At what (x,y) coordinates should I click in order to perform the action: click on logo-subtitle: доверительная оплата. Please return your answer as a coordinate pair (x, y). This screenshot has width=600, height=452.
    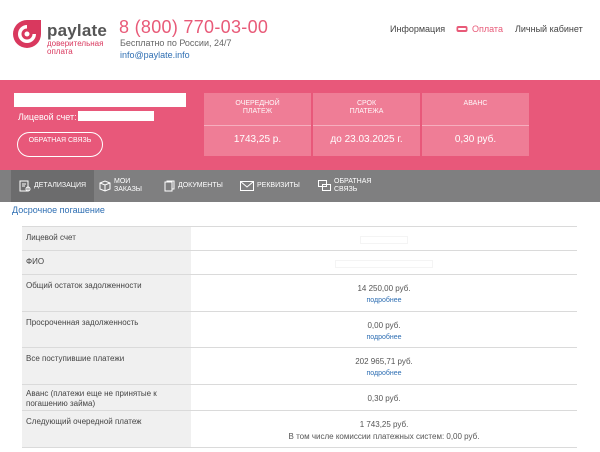
    Looking at the image, I should click on (75, 47).